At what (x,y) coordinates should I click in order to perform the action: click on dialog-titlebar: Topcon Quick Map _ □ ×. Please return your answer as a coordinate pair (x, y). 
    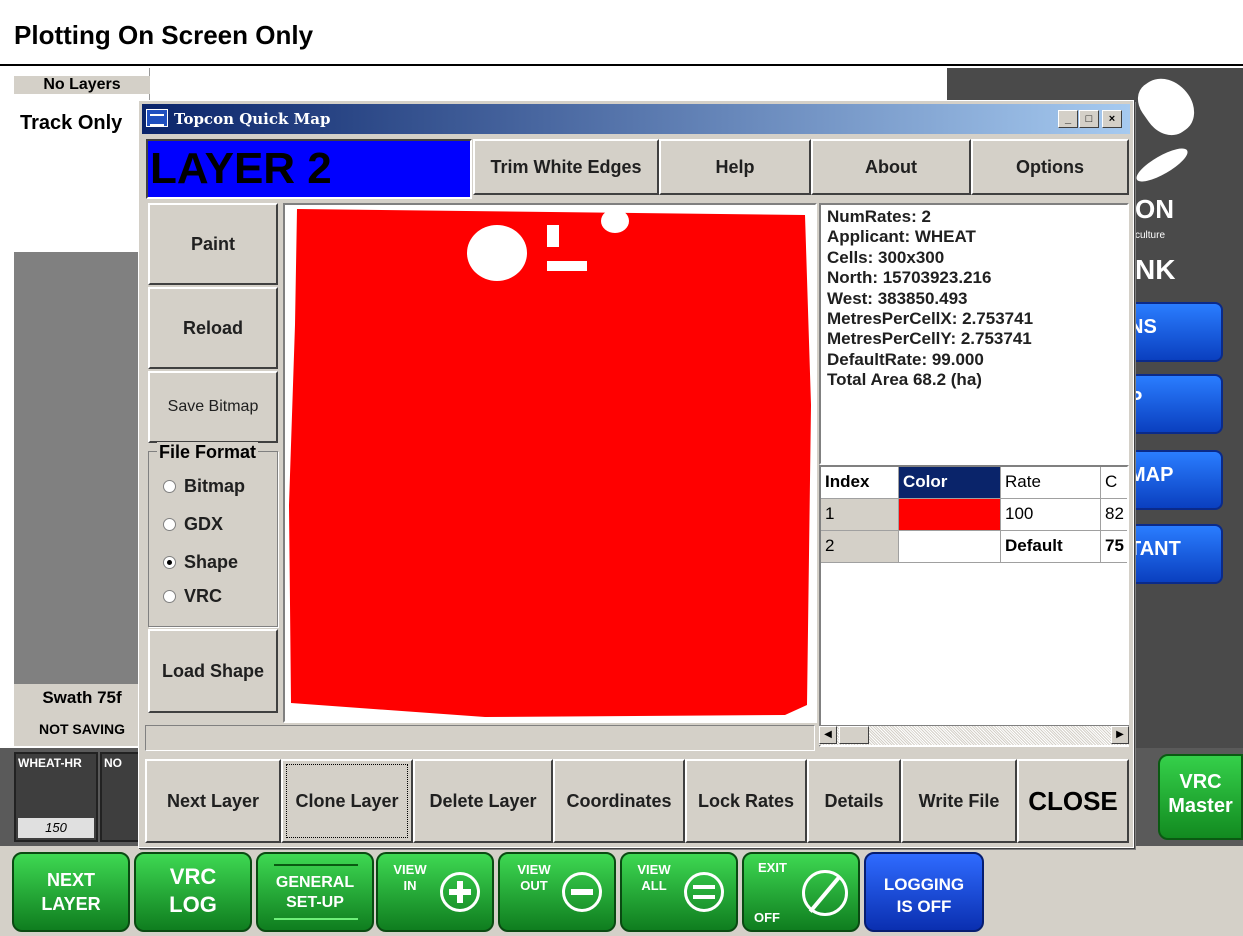
    Looking at the image, I should click on (636, 119).